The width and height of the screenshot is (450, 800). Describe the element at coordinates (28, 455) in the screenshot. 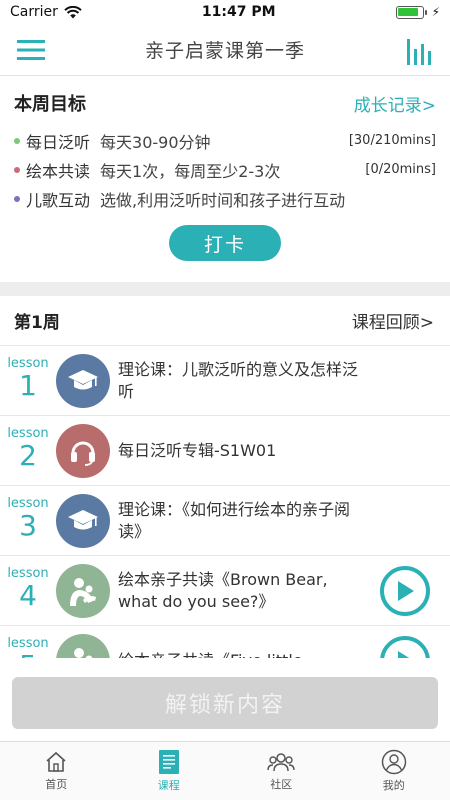

I see `lesson-number: 2` at that location.